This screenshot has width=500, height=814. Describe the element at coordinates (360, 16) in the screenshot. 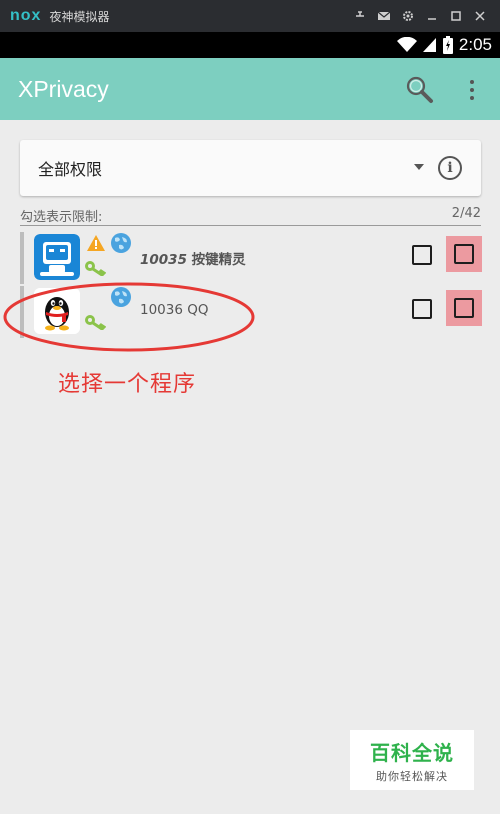

I see `pin-icon` at that location.